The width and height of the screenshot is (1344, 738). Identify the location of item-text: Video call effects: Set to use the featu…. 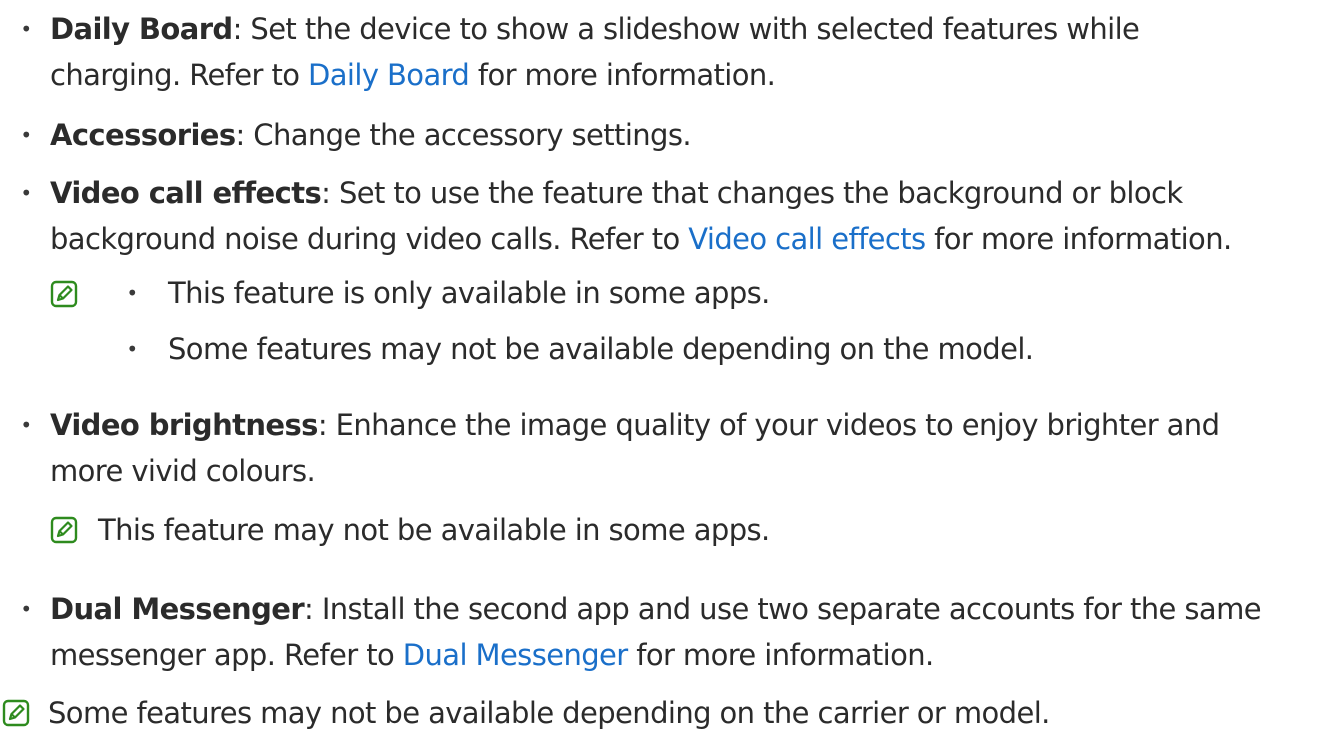
(695, 216).